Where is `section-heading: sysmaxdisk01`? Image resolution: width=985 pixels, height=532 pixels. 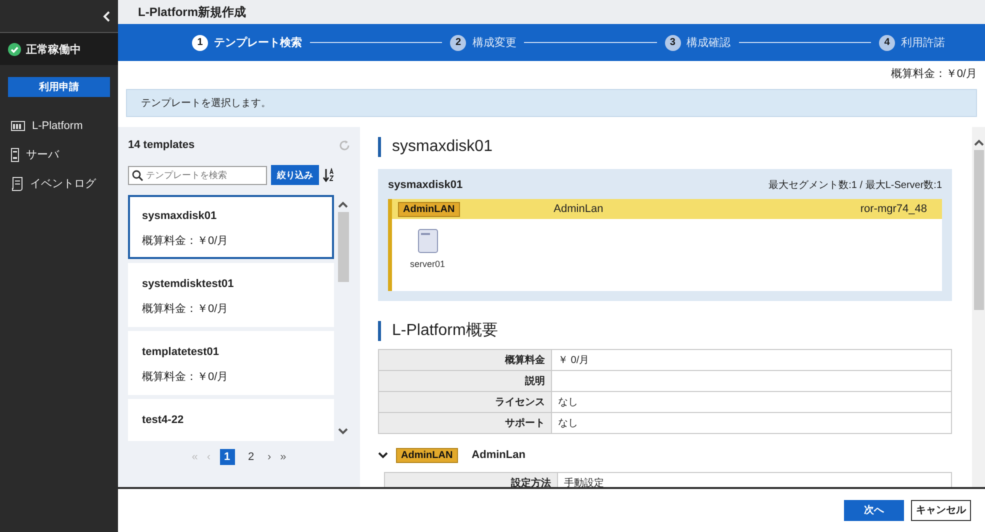
section-heading: sysmaxdisk01 is located at coordinates (665, 147).